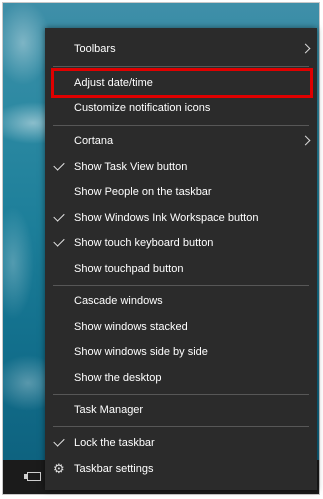 The height and width of the screenshot is (499, 323). I want to click on menu-item-show-desktop: Show the desktop, so click(181, 378).